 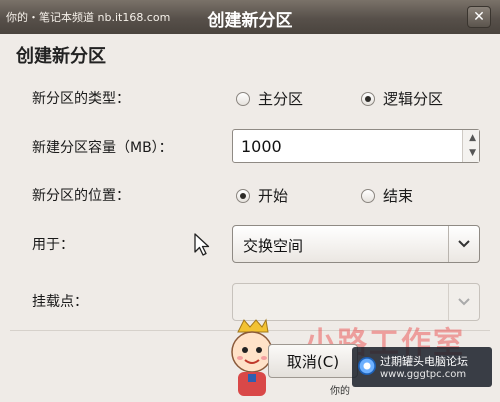 What do you see at coordinates (250, 21) in the screenshot?
I see `window-title: 创建新分区` at bounding box center [250, 21].